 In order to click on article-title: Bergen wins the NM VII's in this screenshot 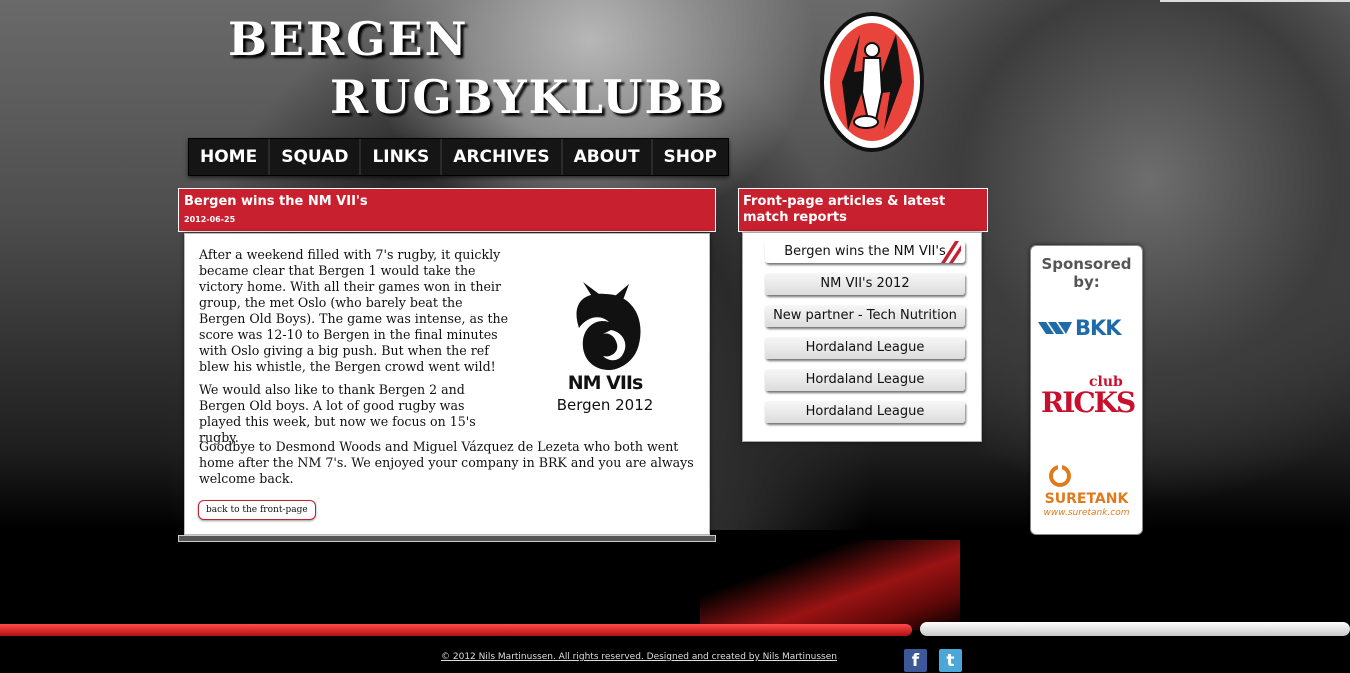, I will do `click(276, 201)`.